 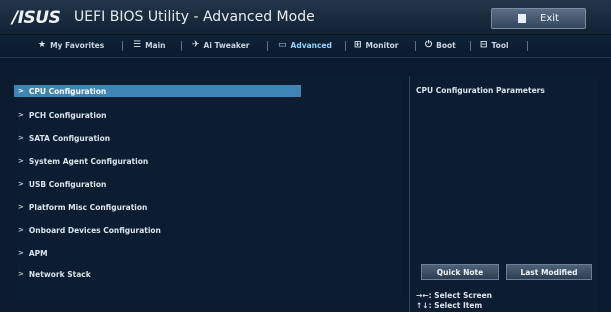 What do you see at coordinates (500, 45) in the screenshot?
I see `tab-label: Tool` at bounding box center [500, 45].